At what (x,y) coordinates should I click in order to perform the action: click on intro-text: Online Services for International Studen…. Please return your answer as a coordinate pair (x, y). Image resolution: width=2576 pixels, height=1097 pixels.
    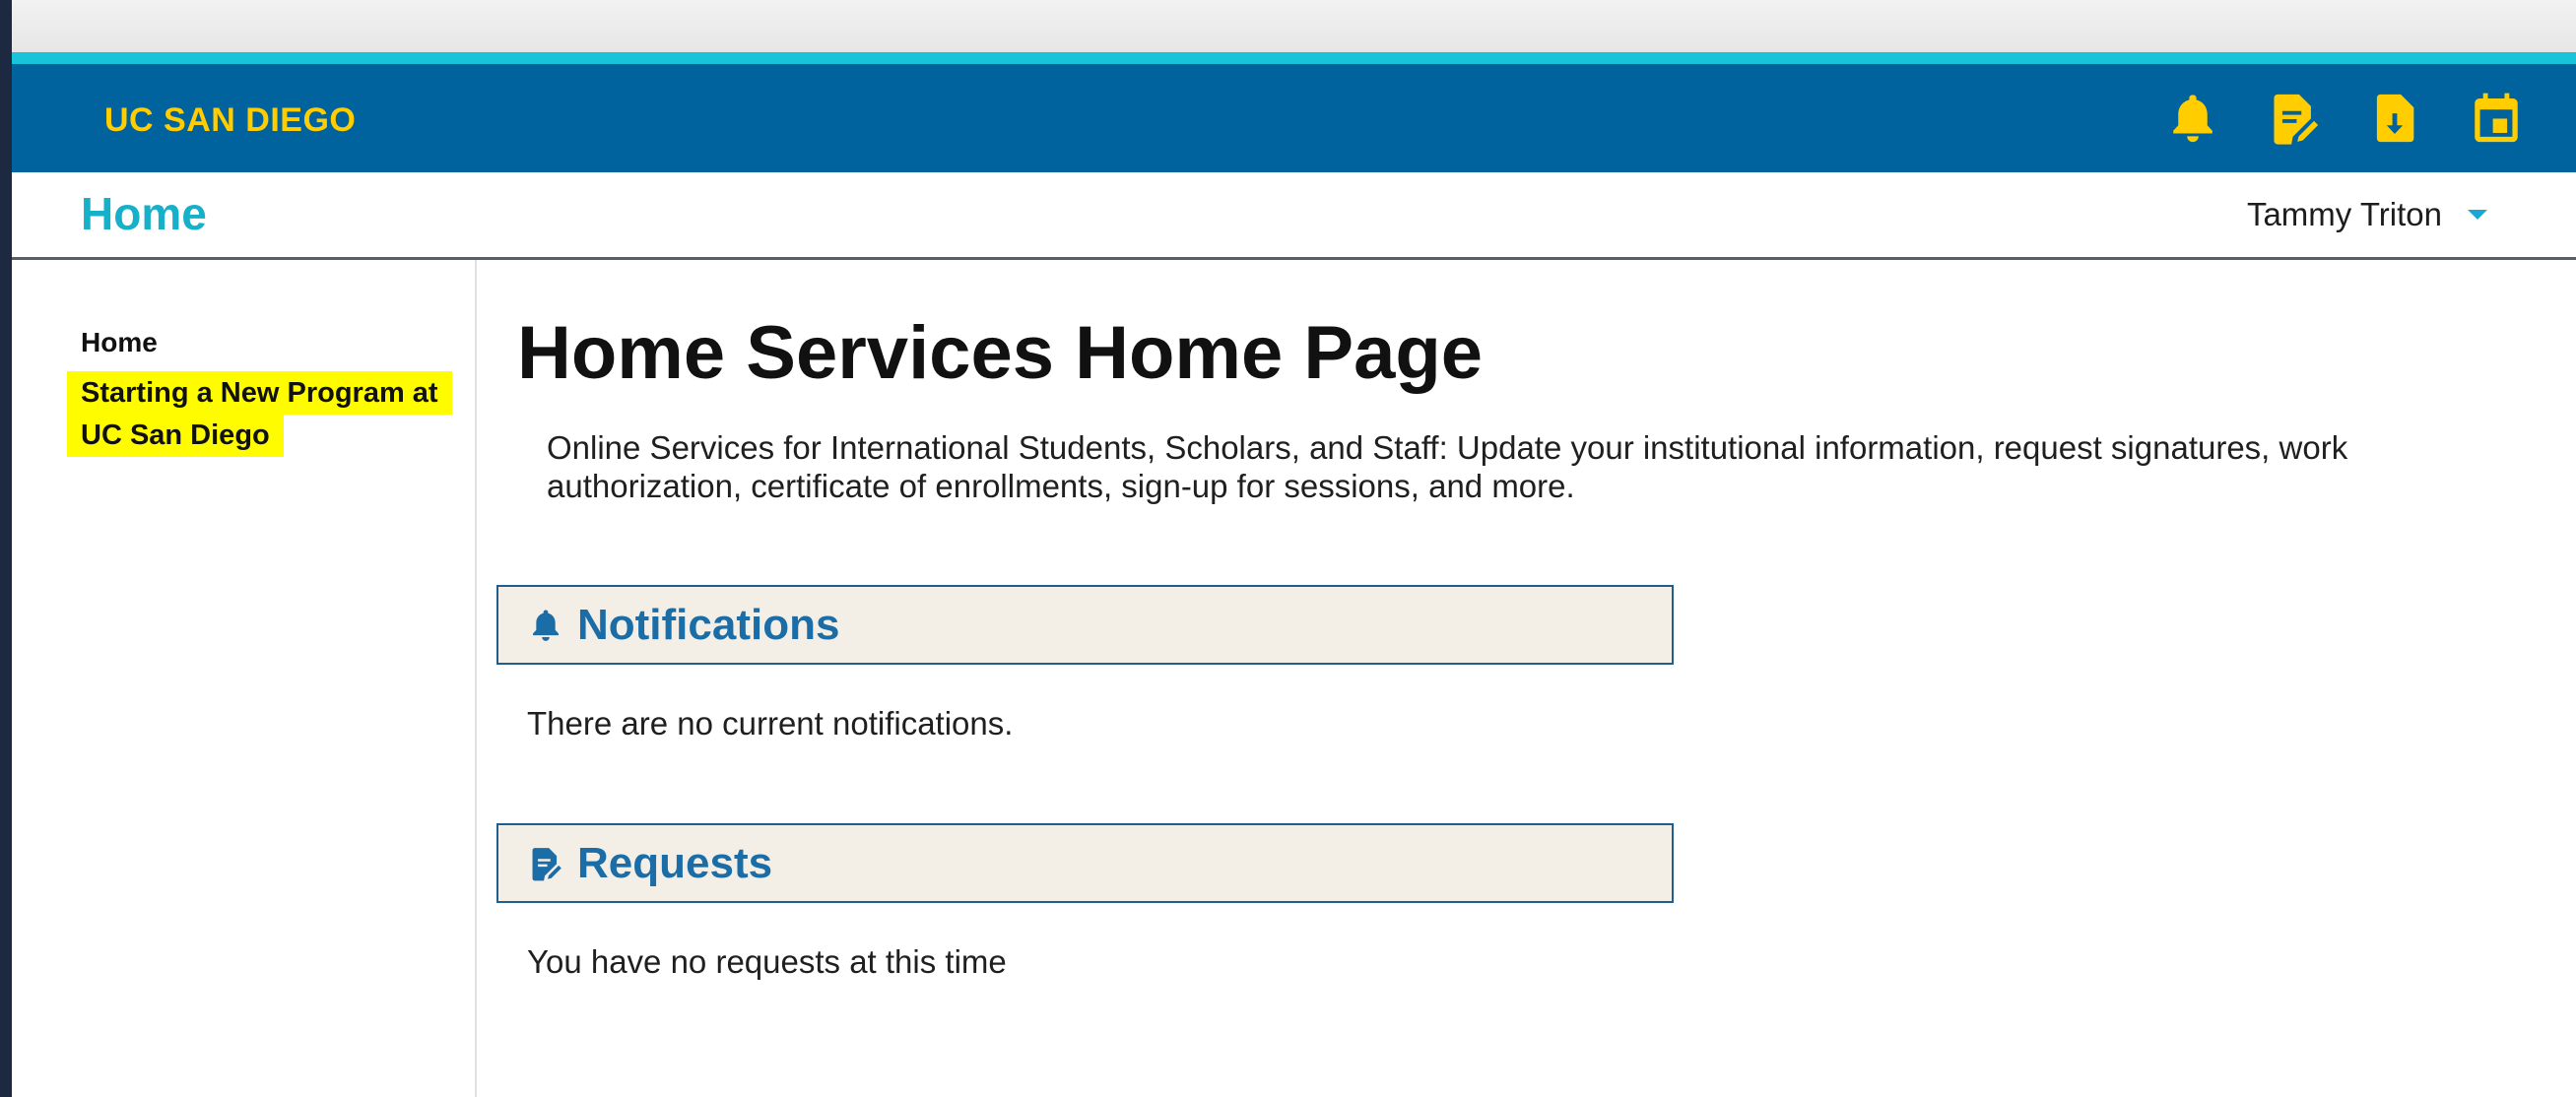
    Looking at the image, I should click on (1448, 466).